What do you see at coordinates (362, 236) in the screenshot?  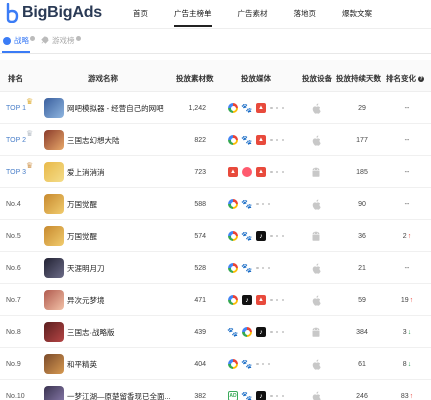 I see `duration-days: 36` at bounding box center [362, 236].